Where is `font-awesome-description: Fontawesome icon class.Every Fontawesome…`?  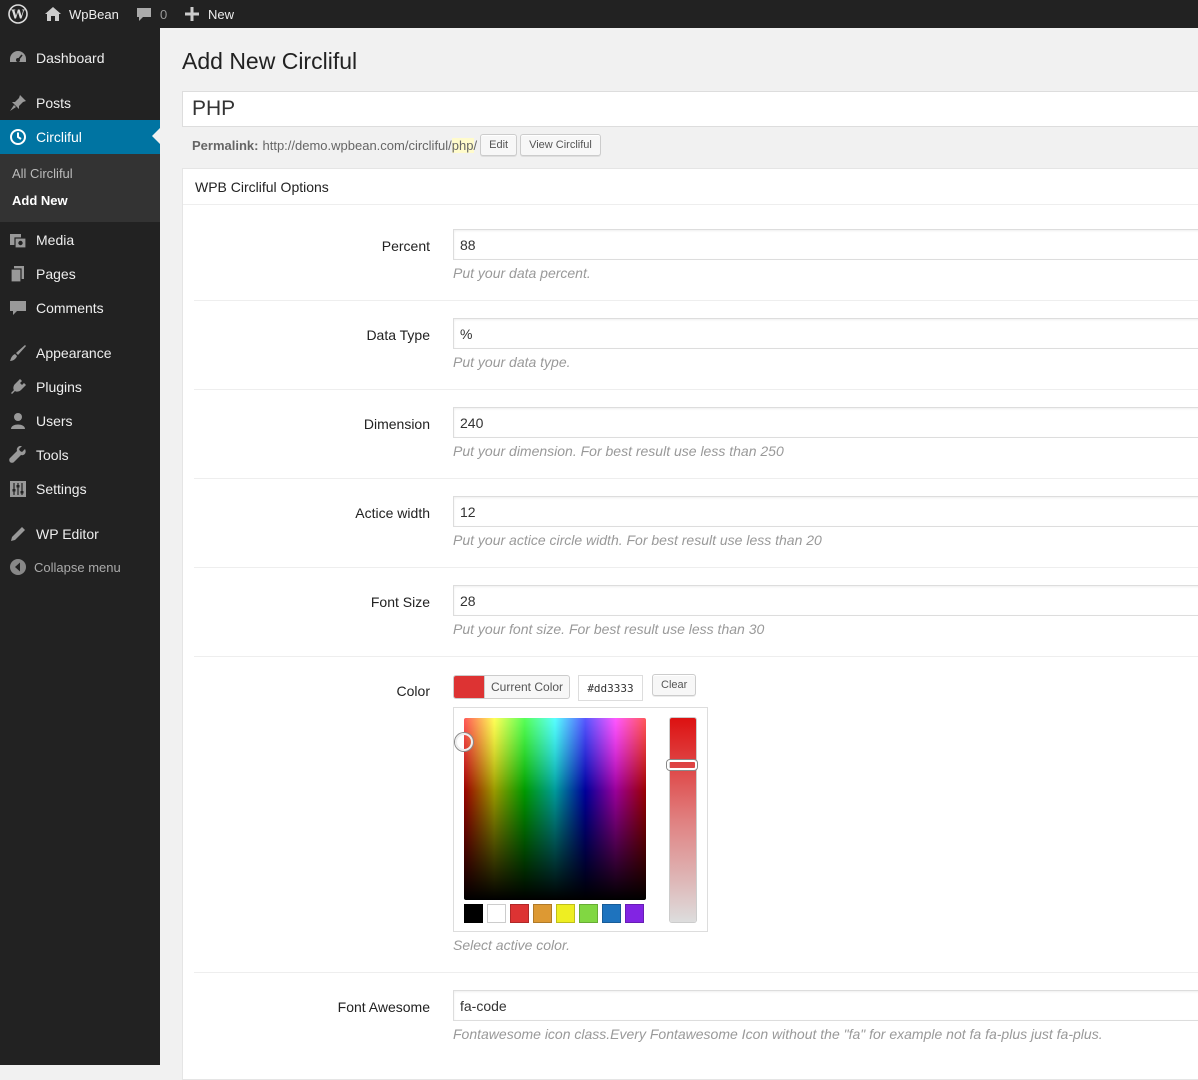
font-awesome-description: Fontawesome icon class.Every Fontawesome… is located at coordinates (778, 1034).